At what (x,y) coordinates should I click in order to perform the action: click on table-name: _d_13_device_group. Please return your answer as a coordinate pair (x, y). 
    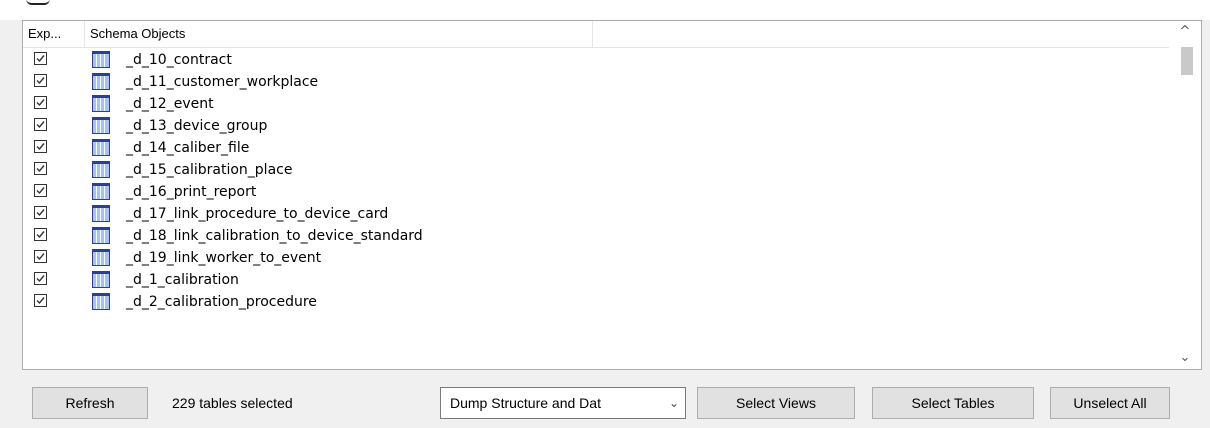
    Looking at the image, I should click on (197, 126).